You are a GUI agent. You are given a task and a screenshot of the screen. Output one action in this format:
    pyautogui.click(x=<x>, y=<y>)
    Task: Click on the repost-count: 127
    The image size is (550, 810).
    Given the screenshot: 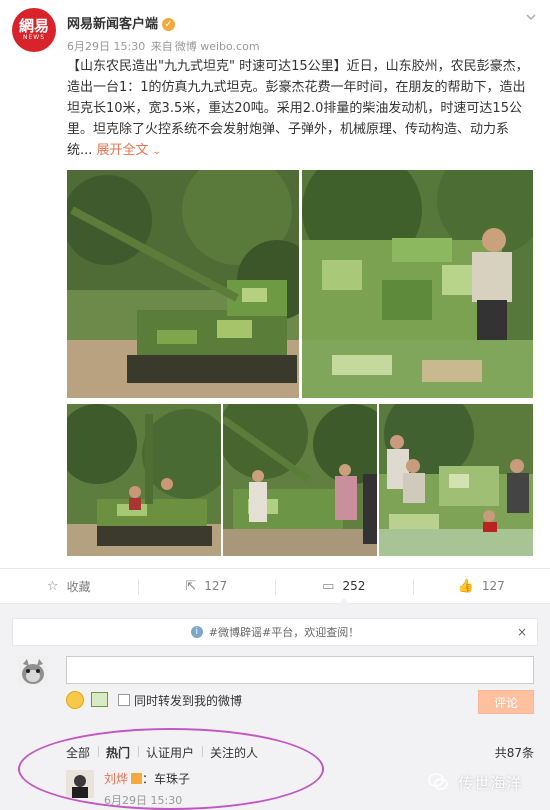 What is the action you would take?
    pyautogui.click(x=216, y=586)
    